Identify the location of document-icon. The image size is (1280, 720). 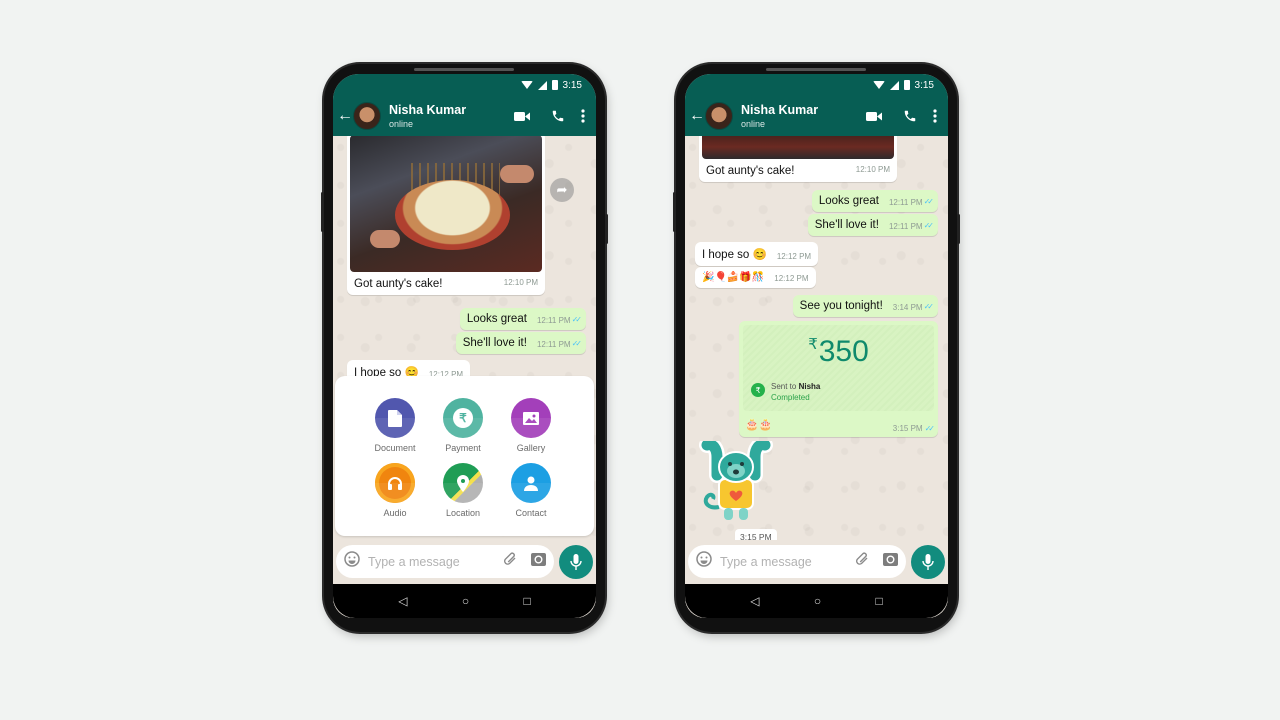
(395, 418).